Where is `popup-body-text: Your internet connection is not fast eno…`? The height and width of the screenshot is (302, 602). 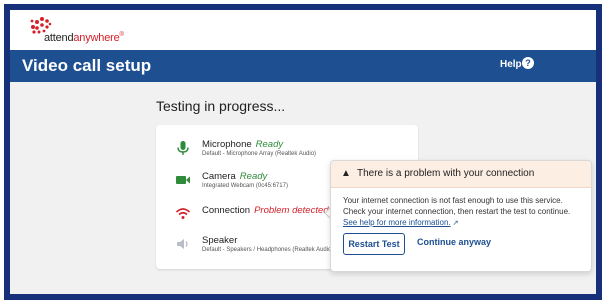 popup-body-text: Your internet connection is not fast eno… is located at coordinates (457, 206).